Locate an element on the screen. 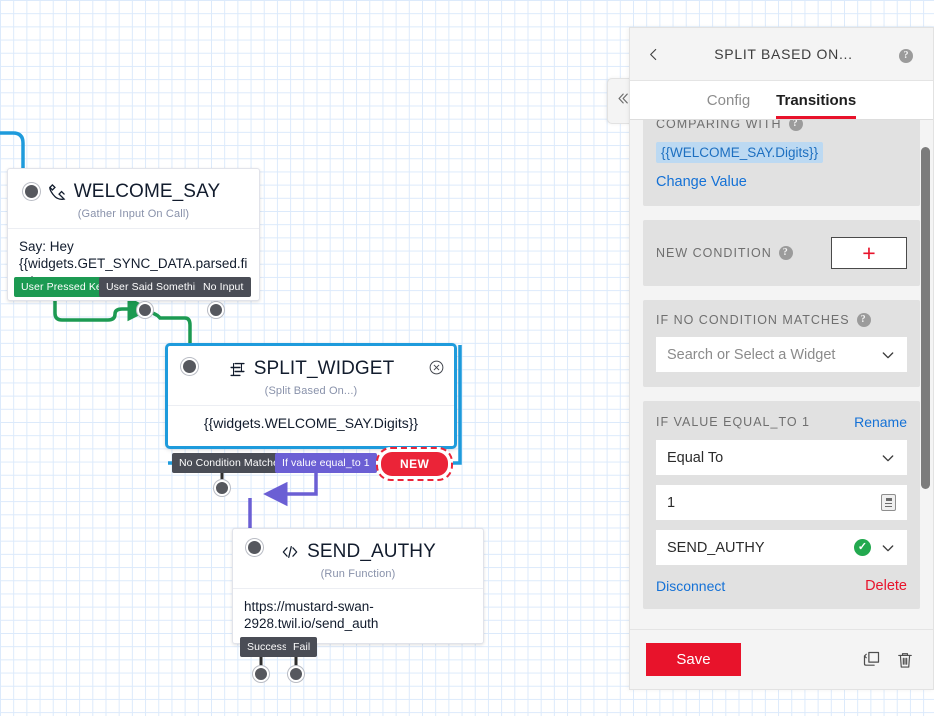  tab-config: Config is located at coordinates (728, 105).